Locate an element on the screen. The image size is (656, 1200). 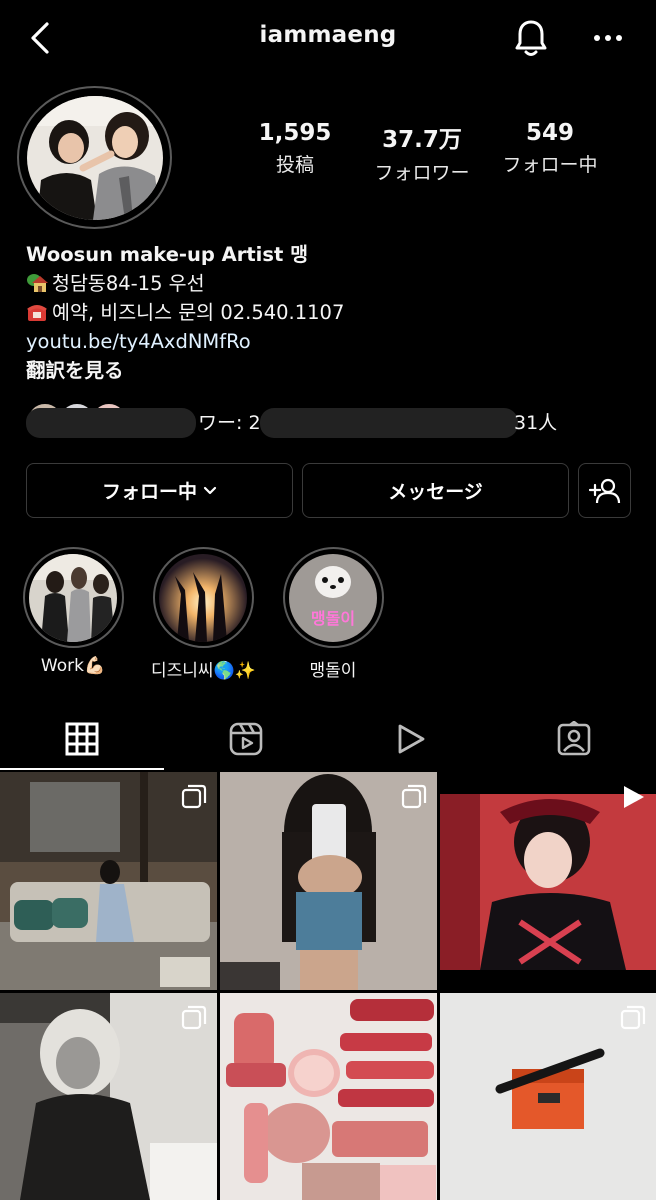
reels-icon is located at coordinates (246, 739).